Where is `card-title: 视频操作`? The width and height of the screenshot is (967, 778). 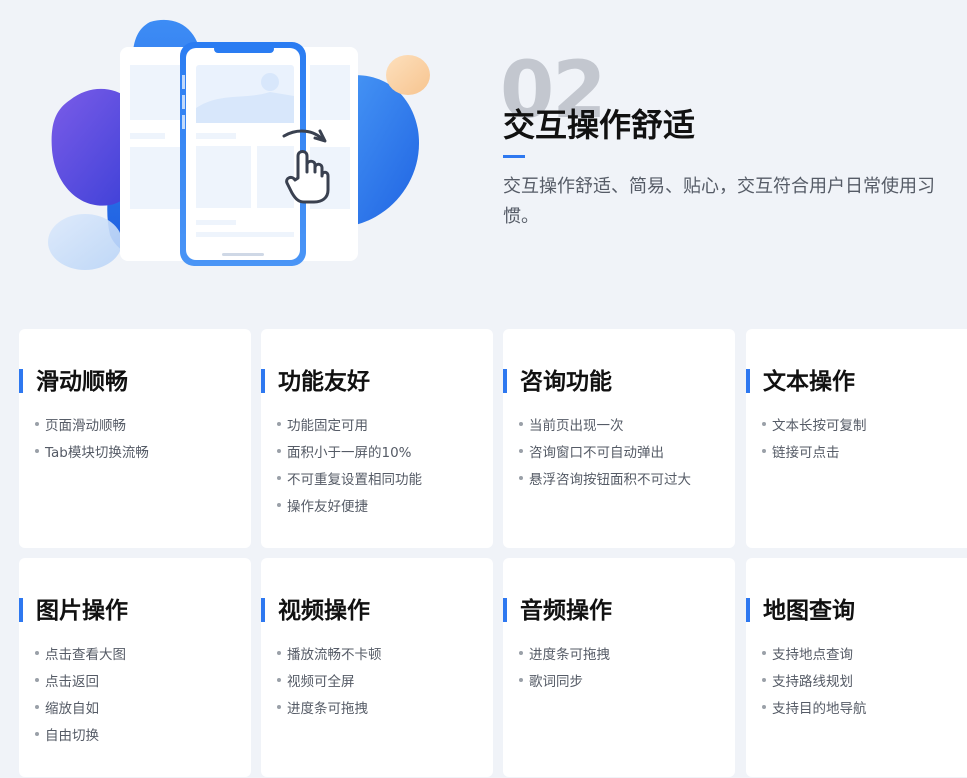
card-title: 视频操作 is located at coordinates (324, 611).